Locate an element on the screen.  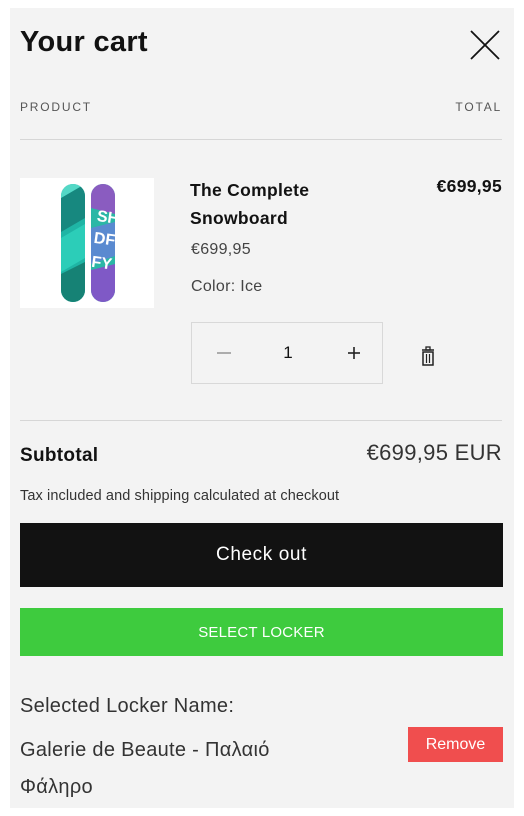
quantity-stepper: 1 is located at coordinates (287, 353).